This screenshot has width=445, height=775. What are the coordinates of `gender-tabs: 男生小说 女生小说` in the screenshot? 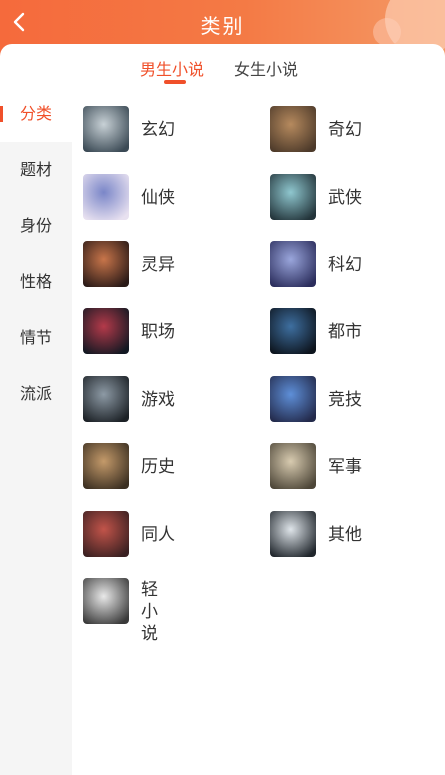 It's located at (222, 65).